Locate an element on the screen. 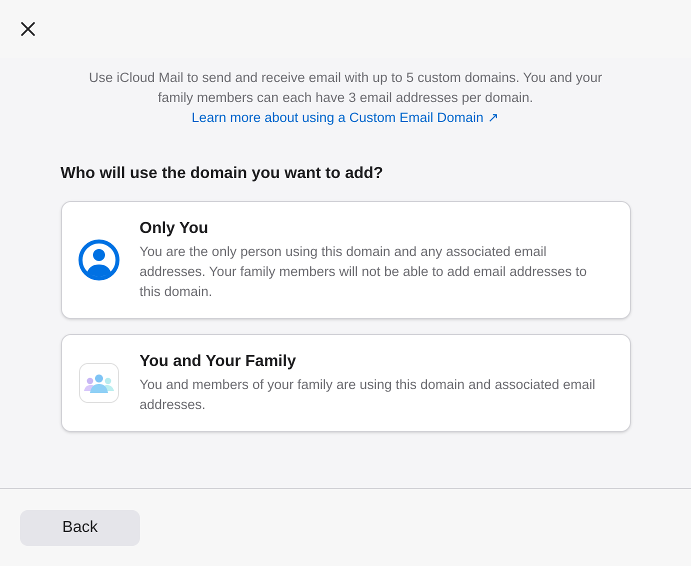  option-card: You and Your Family You and members of your family are using this domain and associated email addresses. is located at coordinates (345, 383).